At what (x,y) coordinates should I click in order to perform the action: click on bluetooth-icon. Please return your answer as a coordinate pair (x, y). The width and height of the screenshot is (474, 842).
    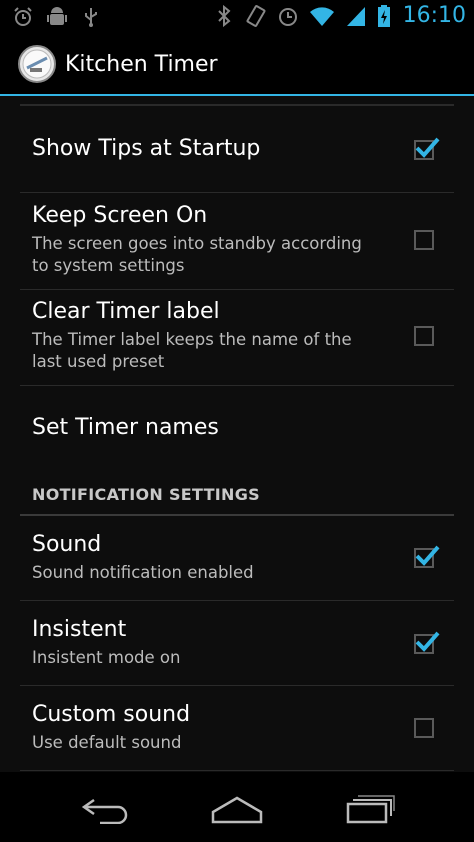
    Looking at the image, I should click on (224, 15).